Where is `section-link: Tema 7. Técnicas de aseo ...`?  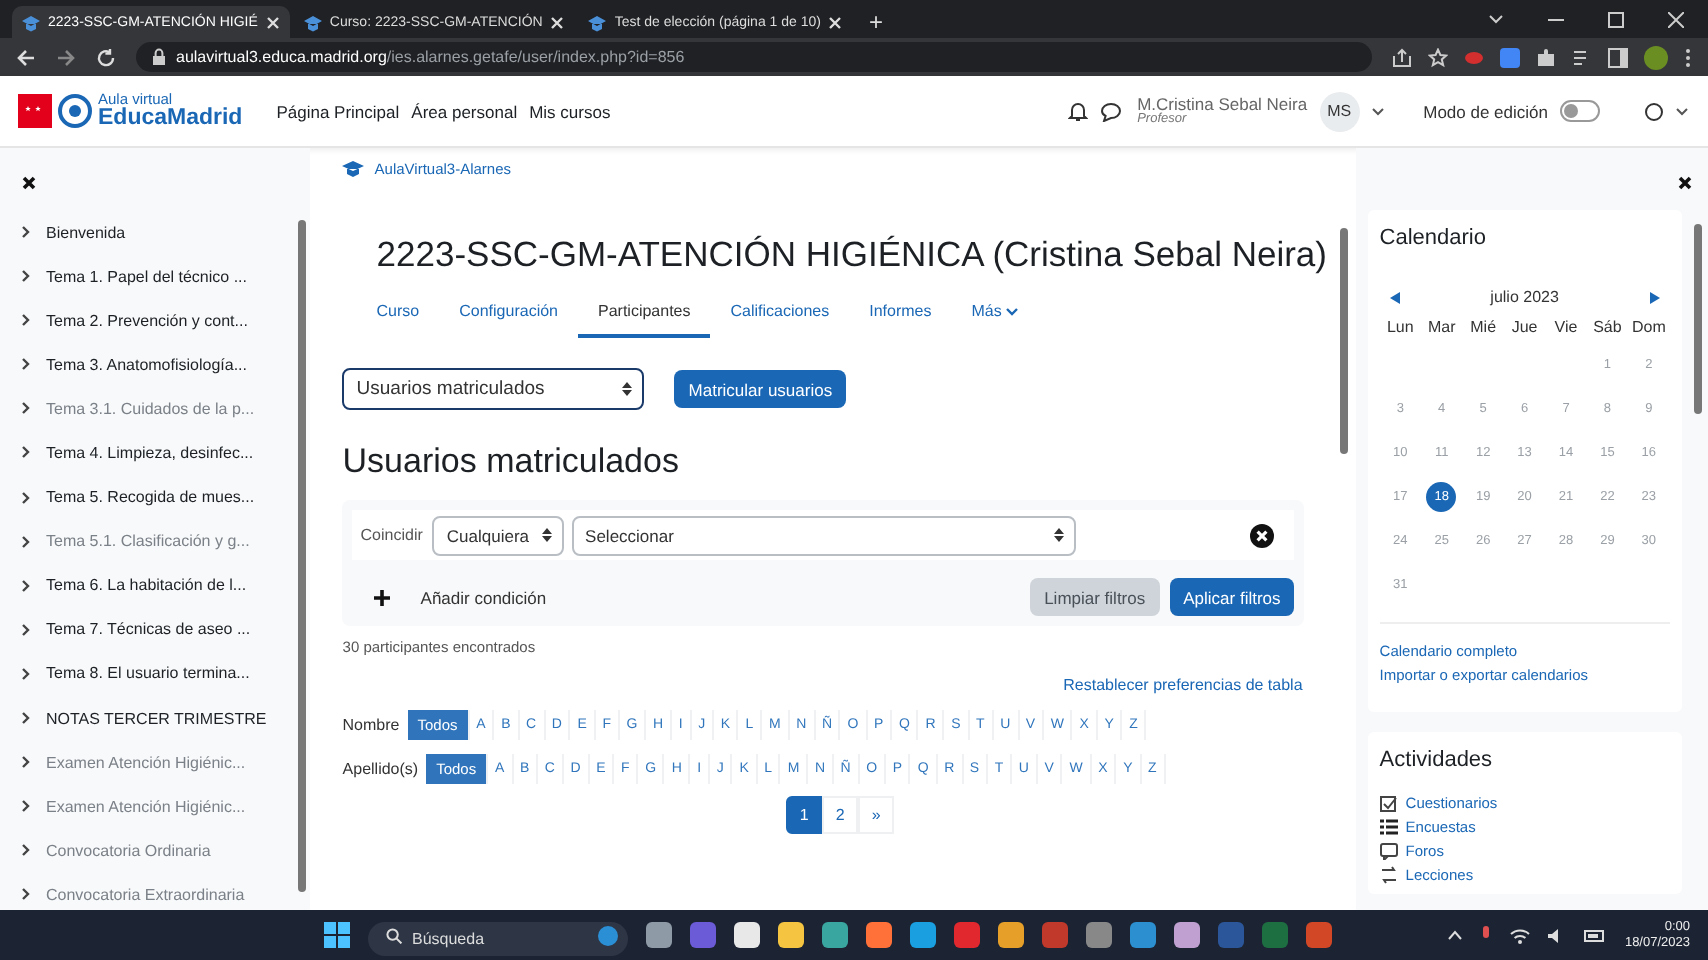 section-link: Tema 7. Técnicas de aseo ... is located at coordinates (166, 629).